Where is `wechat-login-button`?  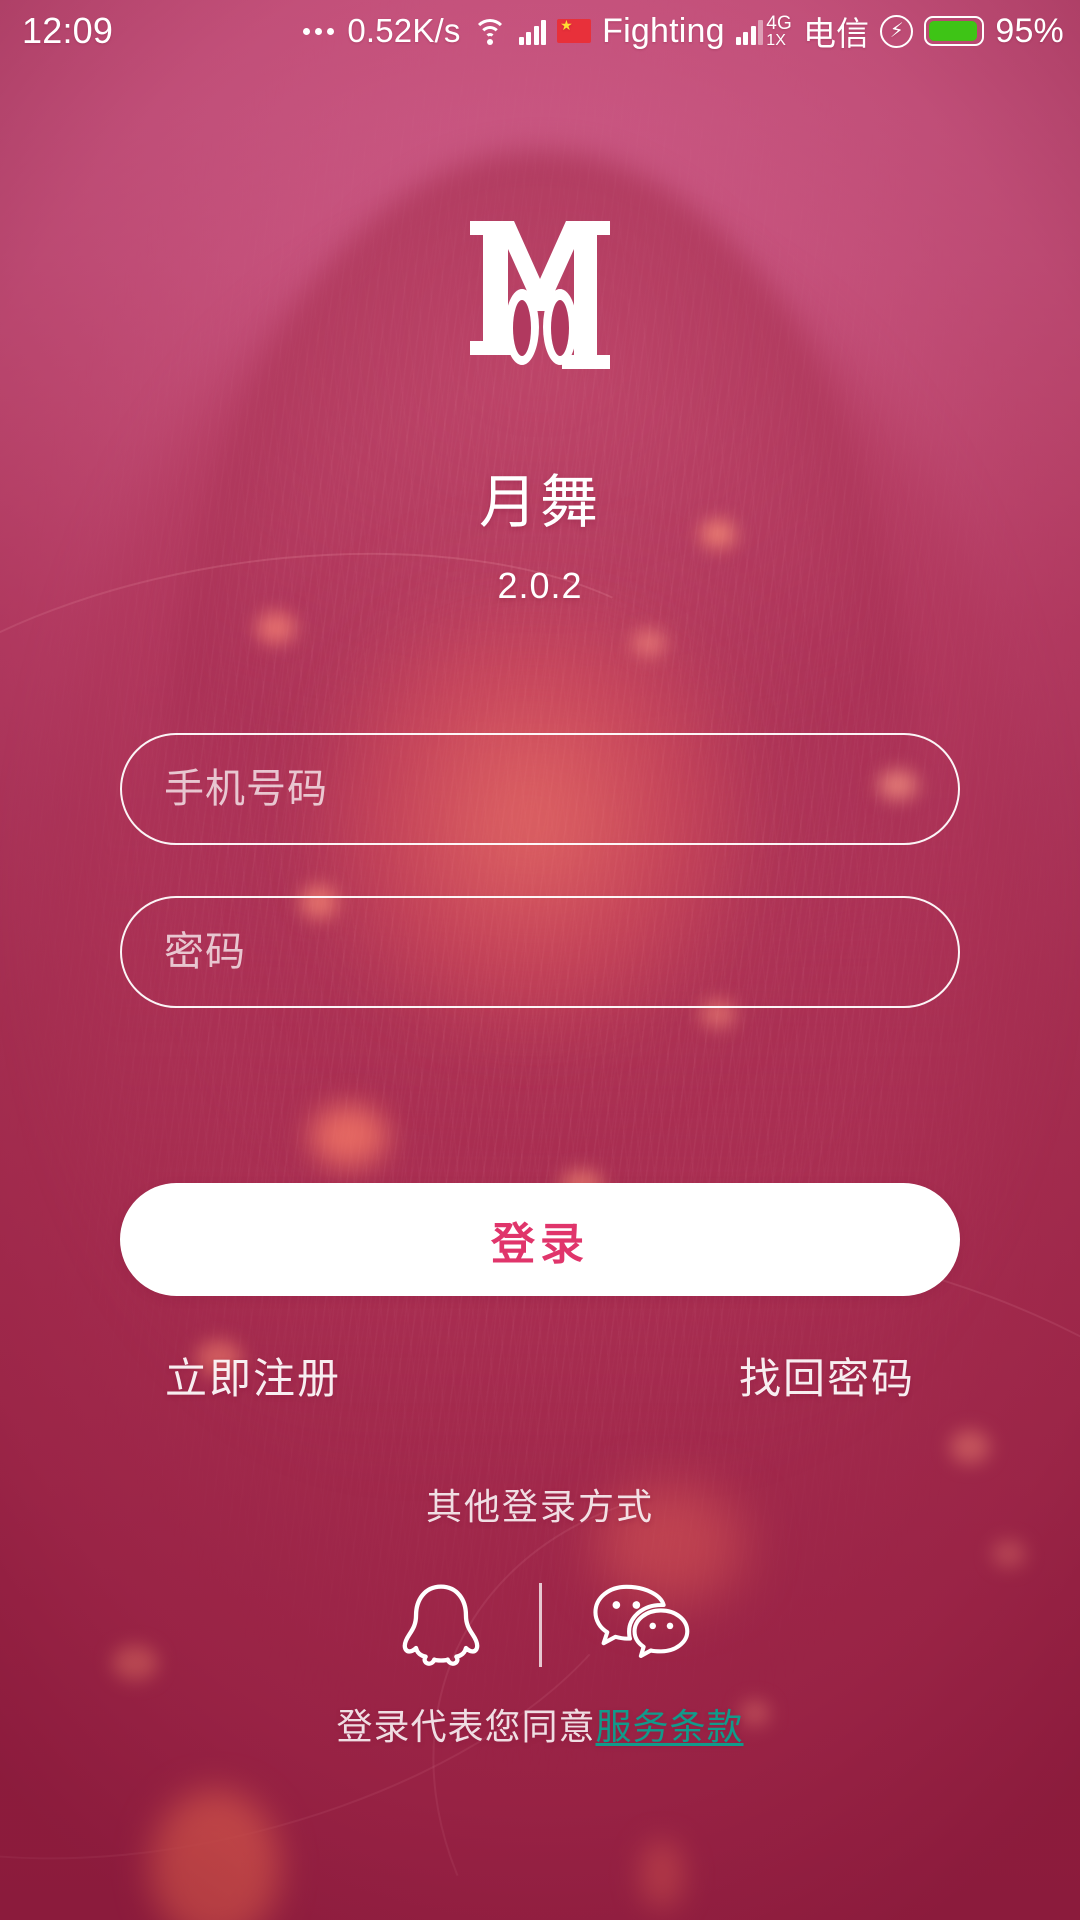 wechat-login-button is located at coordinates (640, 1625).